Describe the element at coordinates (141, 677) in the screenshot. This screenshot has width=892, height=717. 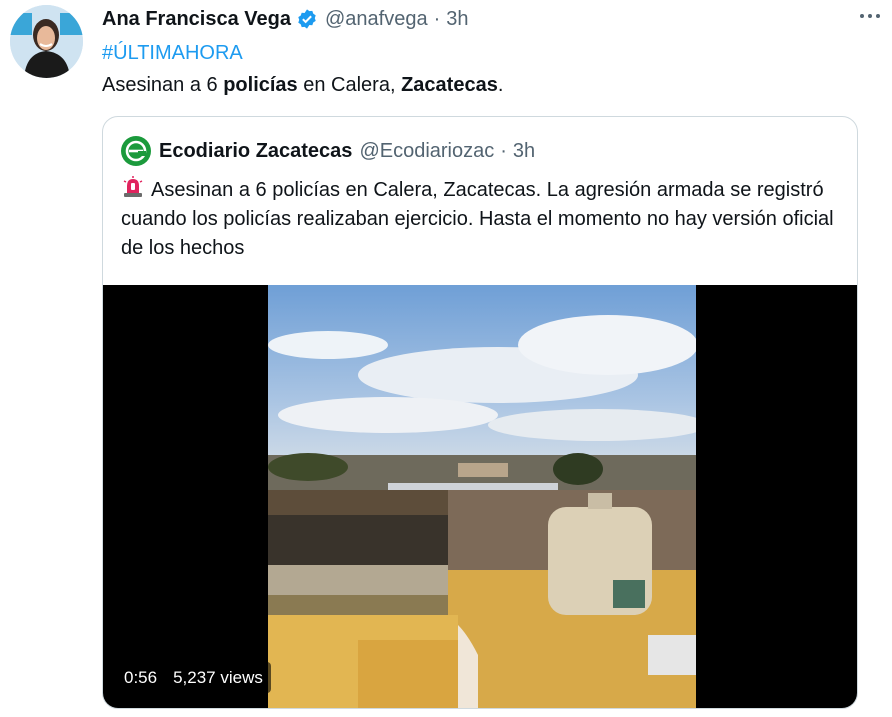
I see `video-duration: 0:56` at that location.